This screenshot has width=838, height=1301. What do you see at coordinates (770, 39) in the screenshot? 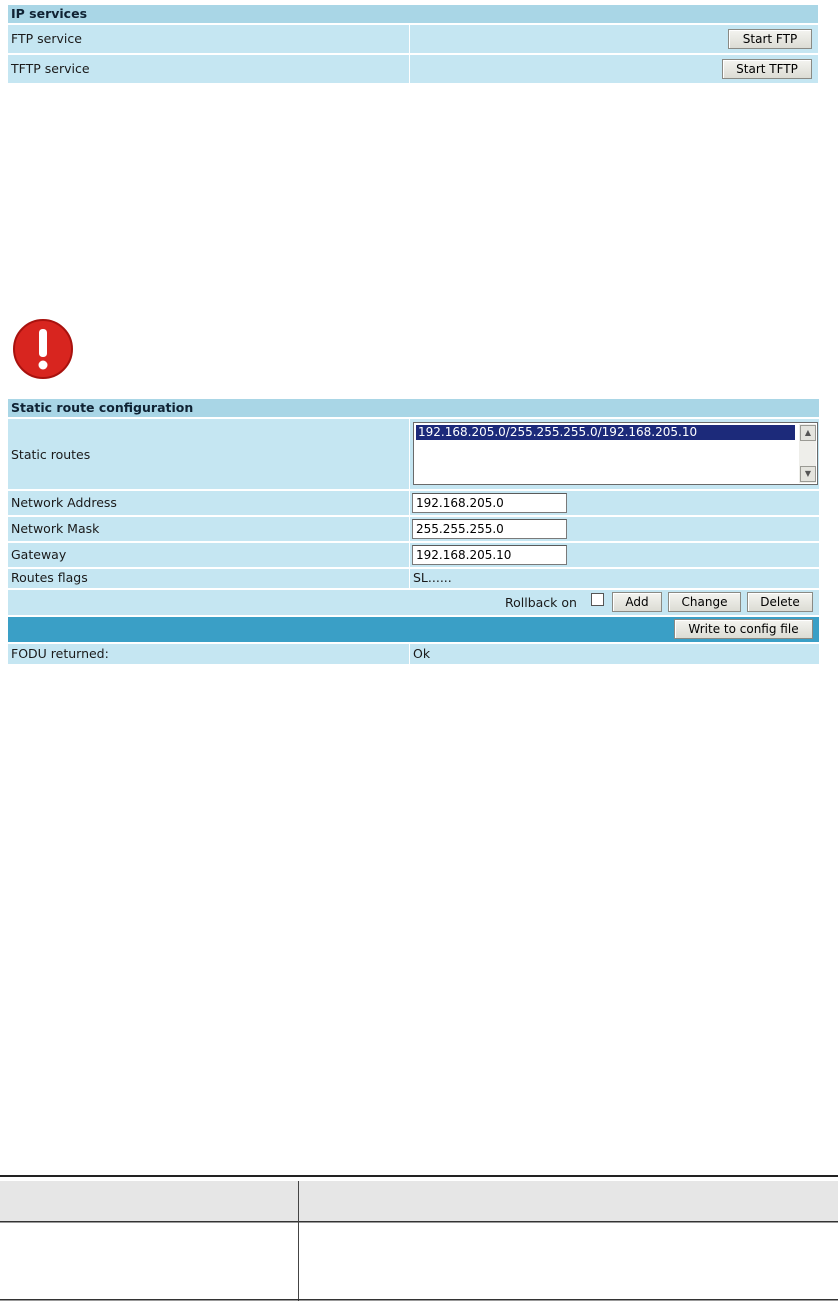
I see `start-ftp-button: Start FTP` at bounding box center [770, 39].